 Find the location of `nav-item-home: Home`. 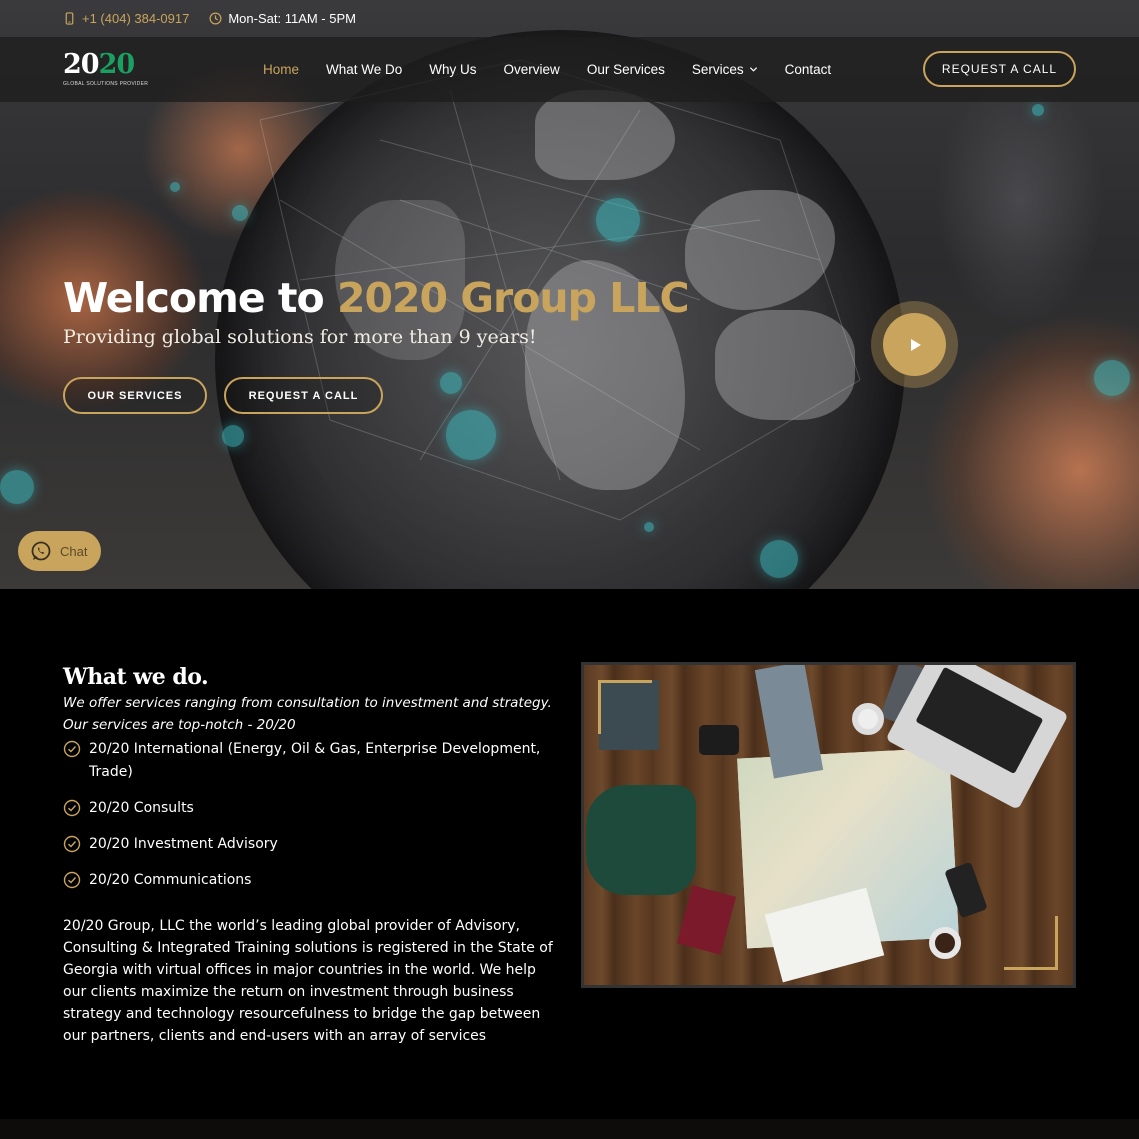

nav-item-home: Home is located at coordinates (281, 69).